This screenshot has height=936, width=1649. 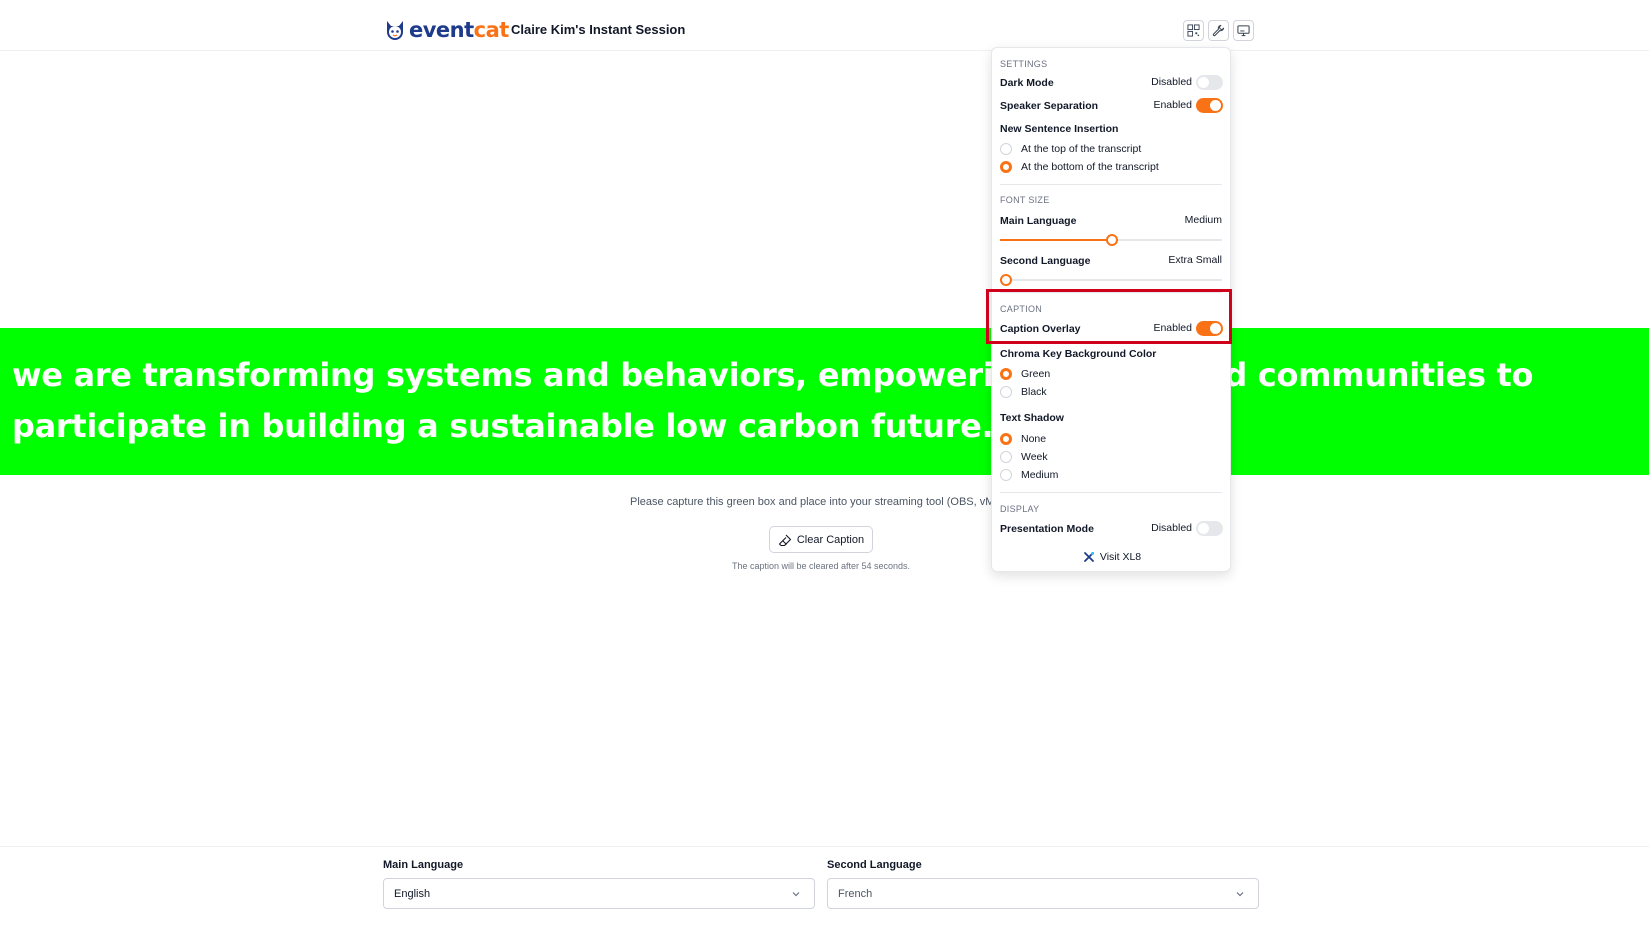 What do you see at coordinates (1045, 261) in the screenshot?
I see `second-language-size-label: Second Language` at bounding box center [1045, 261].